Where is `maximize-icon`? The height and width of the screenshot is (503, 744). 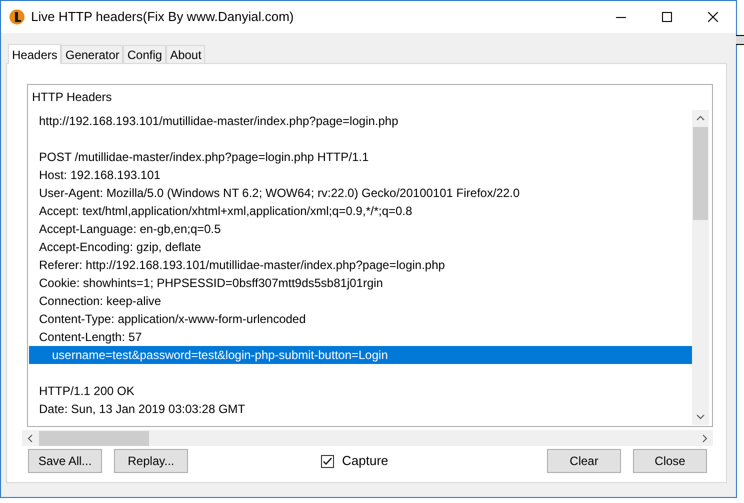 maximize-icon is located at coordinates (667, 17).